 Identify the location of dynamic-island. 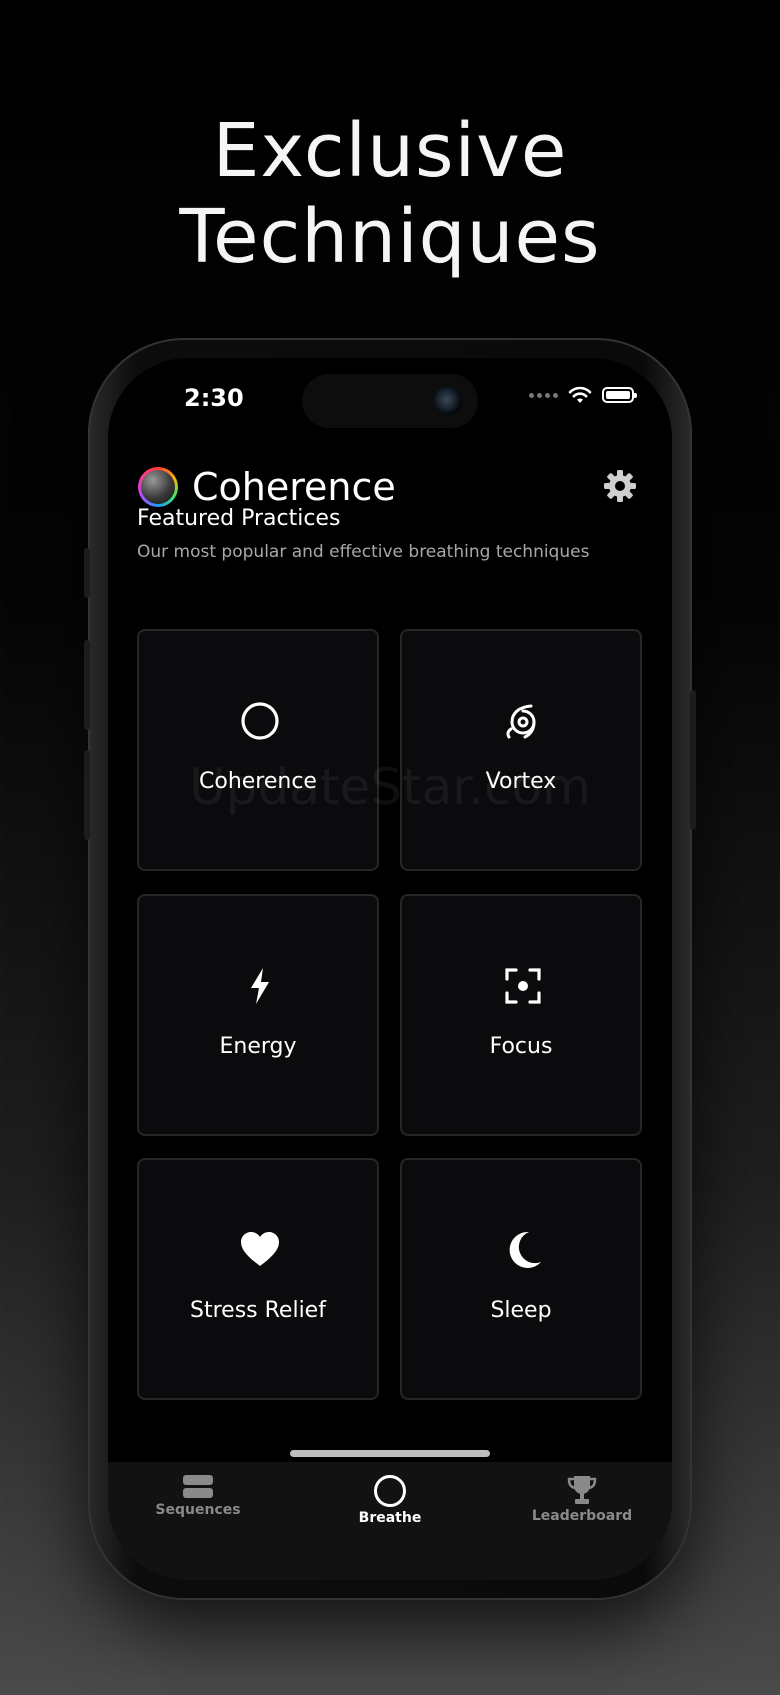
(390, 401).